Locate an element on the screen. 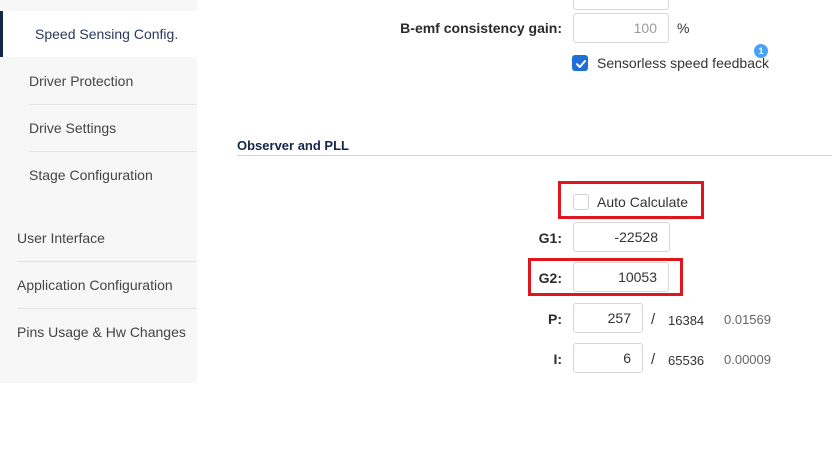 Image resolution: width=832 pixels, height=463 pixels. sensorless-feedback-checkbox is located at coordinates (580, 63).